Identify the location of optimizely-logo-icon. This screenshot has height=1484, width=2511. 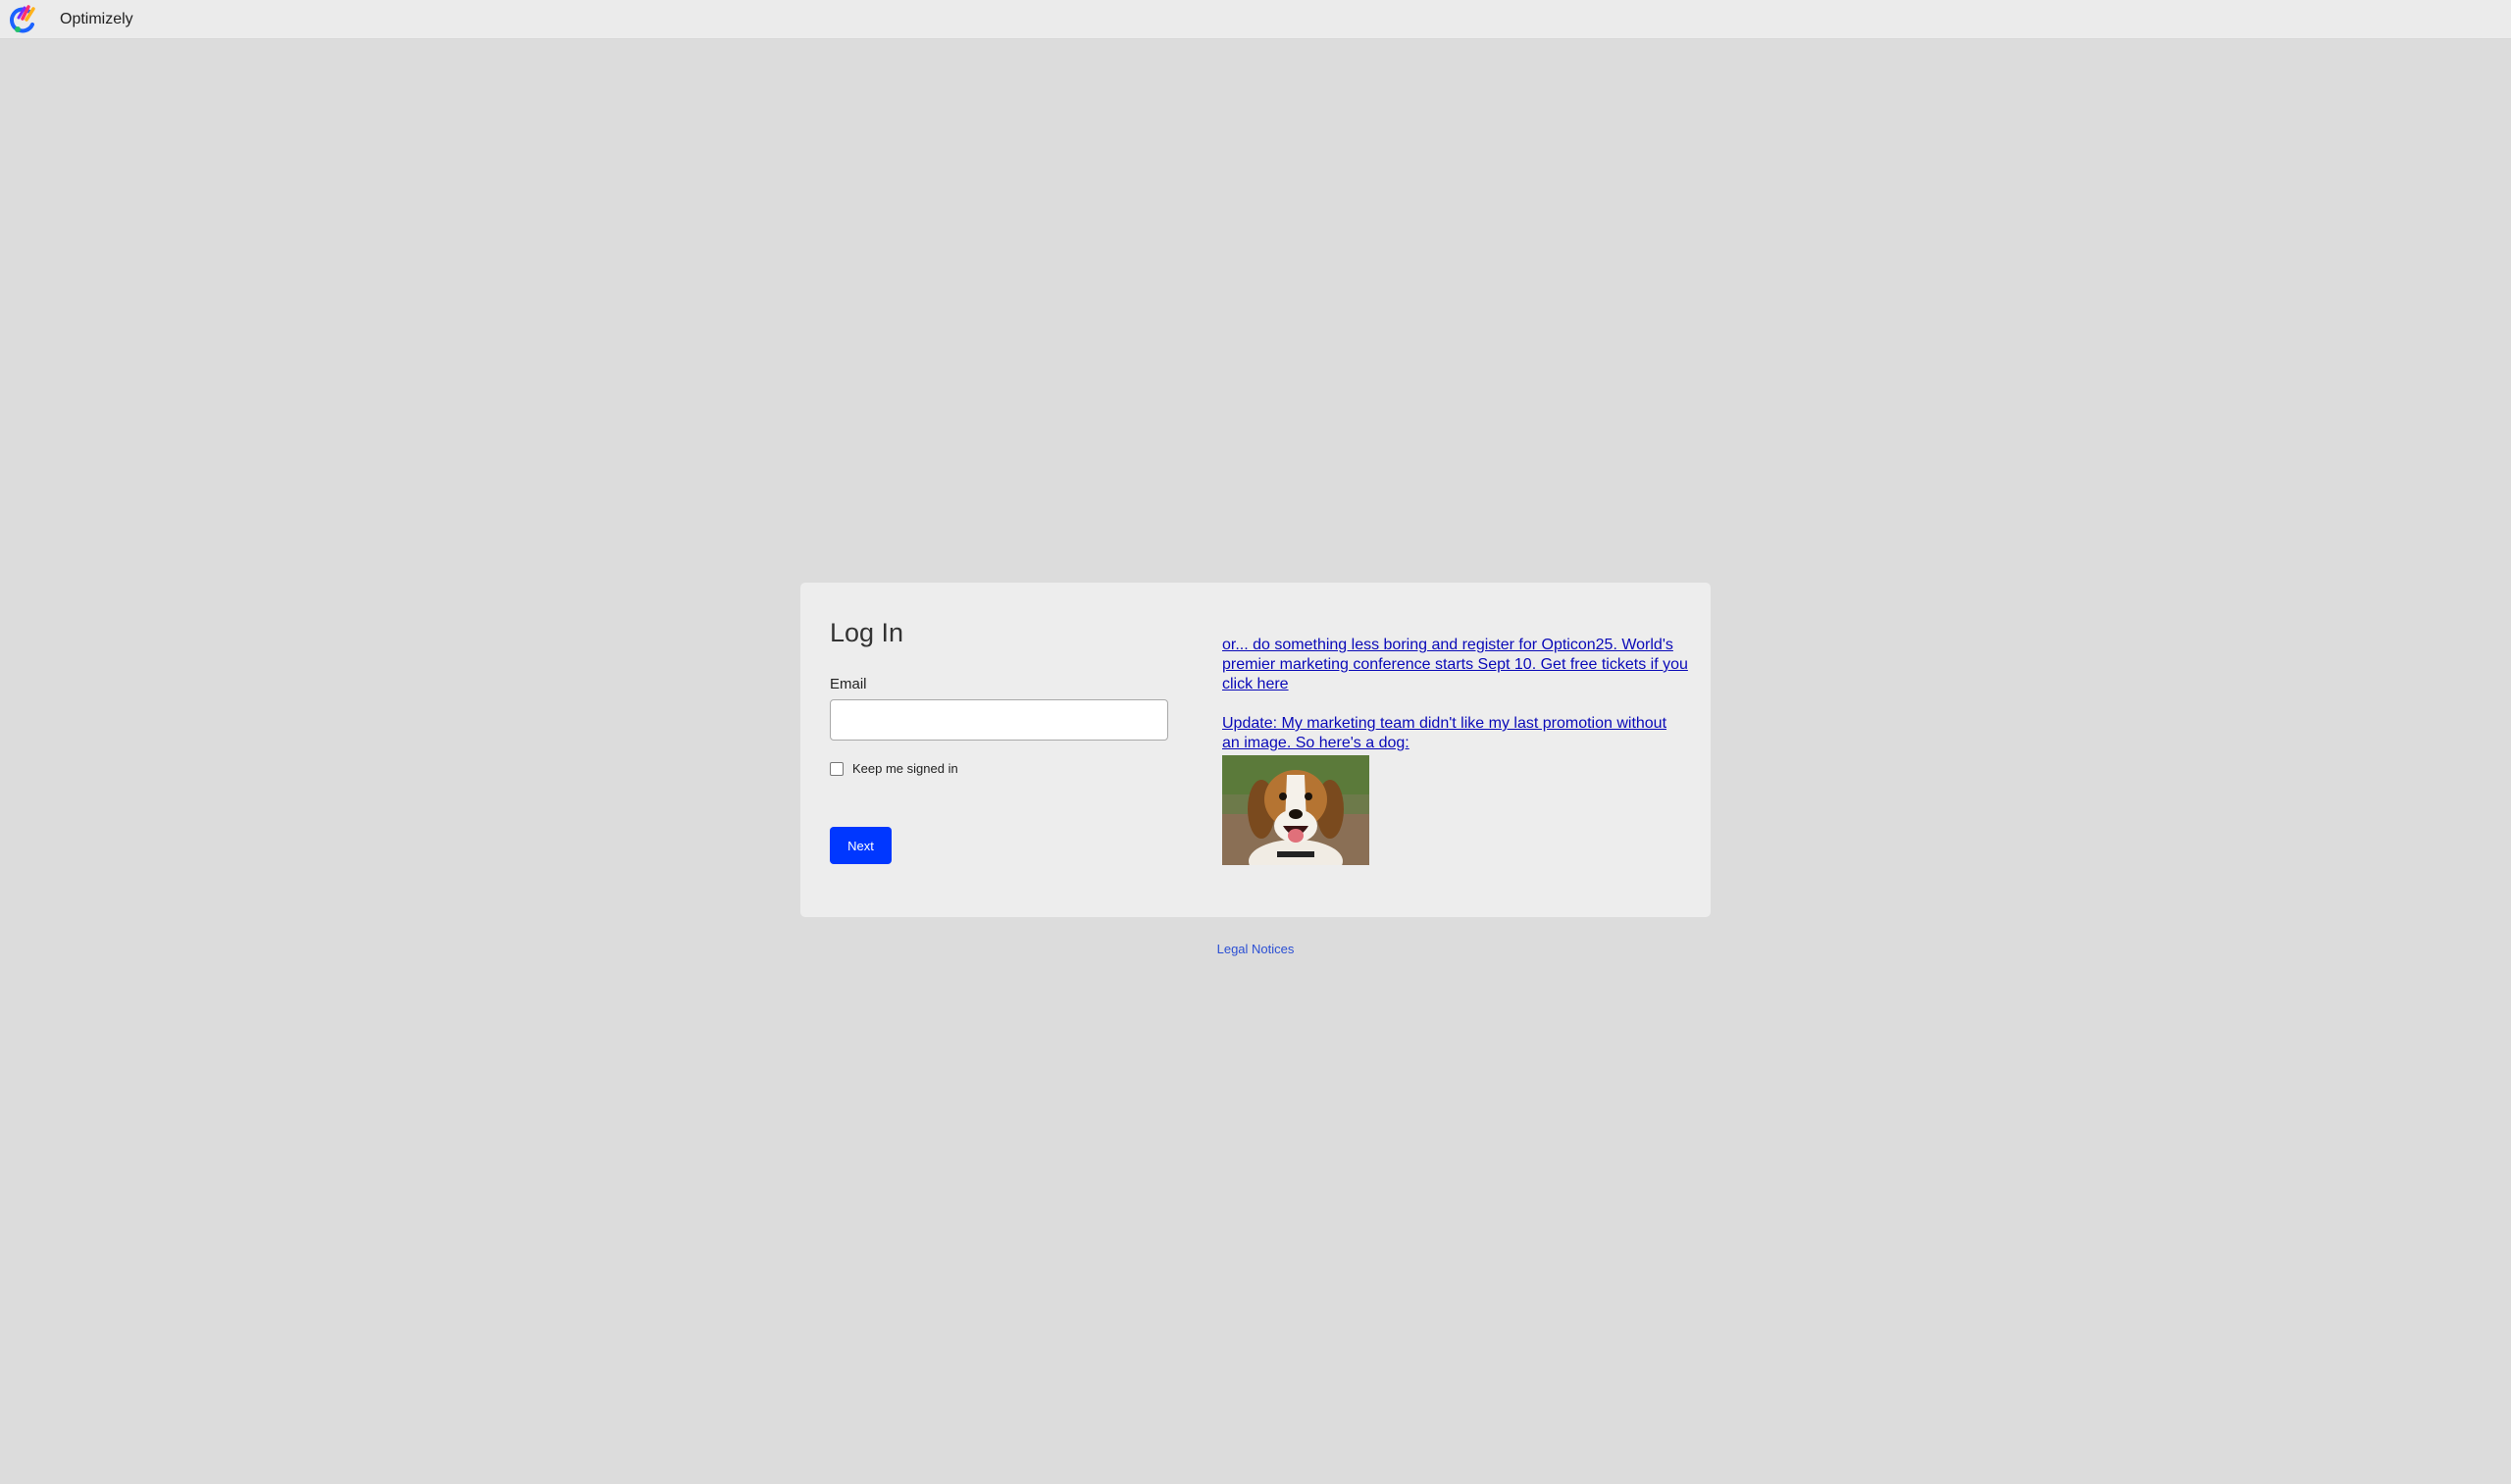
(22, 19).